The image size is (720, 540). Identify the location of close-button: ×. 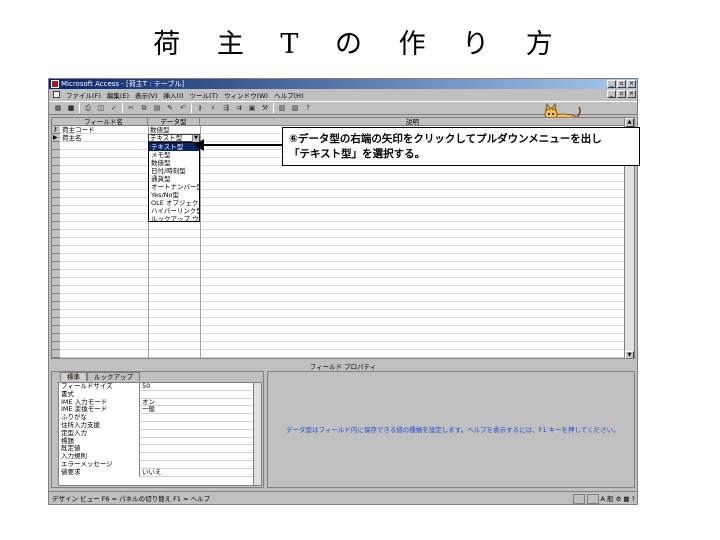
(631, 84).